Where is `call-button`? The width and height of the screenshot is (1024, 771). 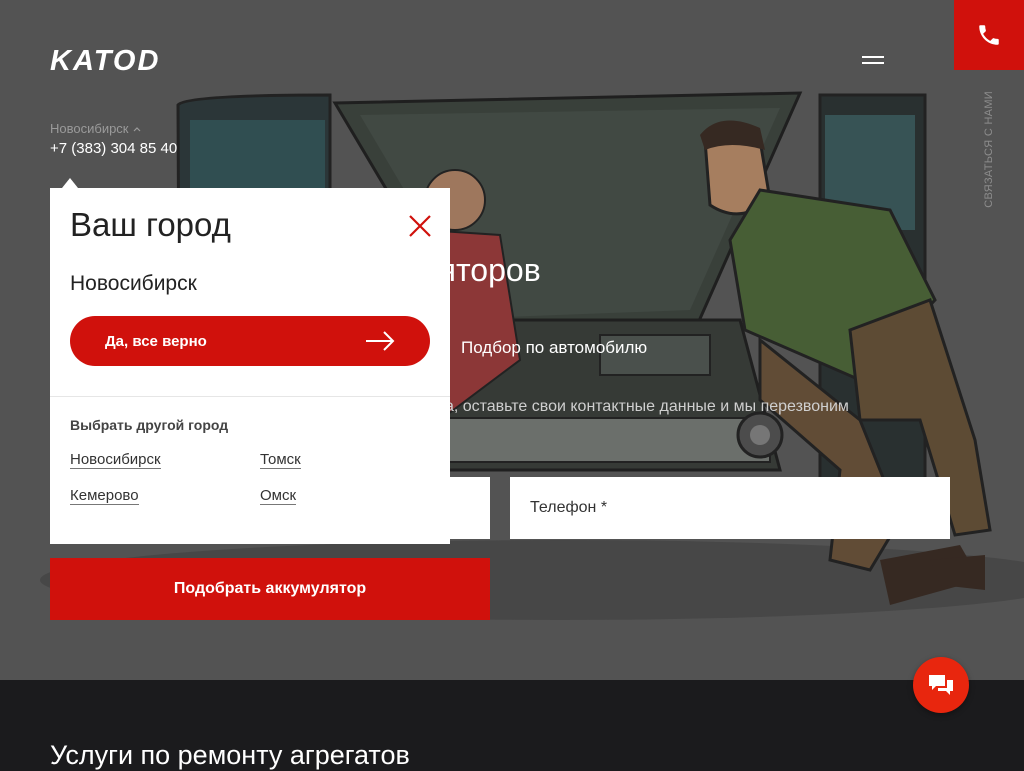
call-button is located at coordinates (989, 35).